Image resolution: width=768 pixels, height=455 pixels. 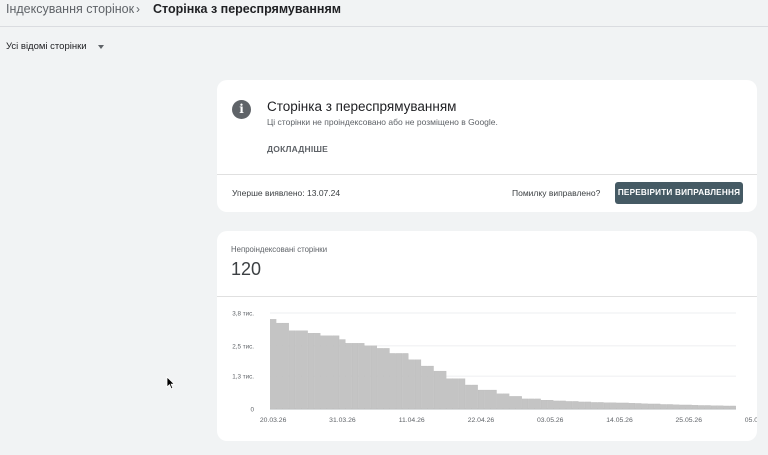 What do you see at coordinates (487, 174) in the screenshot?
I see `status-card-divider` at bounding box center [487, 174].